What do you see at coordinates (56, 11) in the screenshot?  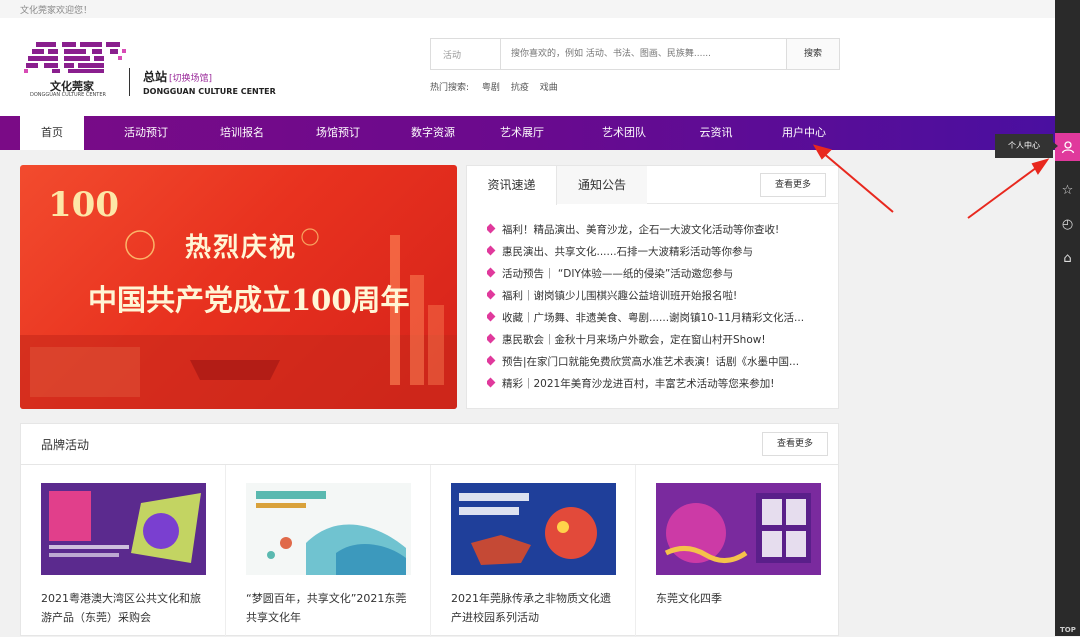 I see `welcome-text: 文化莞家欢迎您！` at bounding box center [56, 11].